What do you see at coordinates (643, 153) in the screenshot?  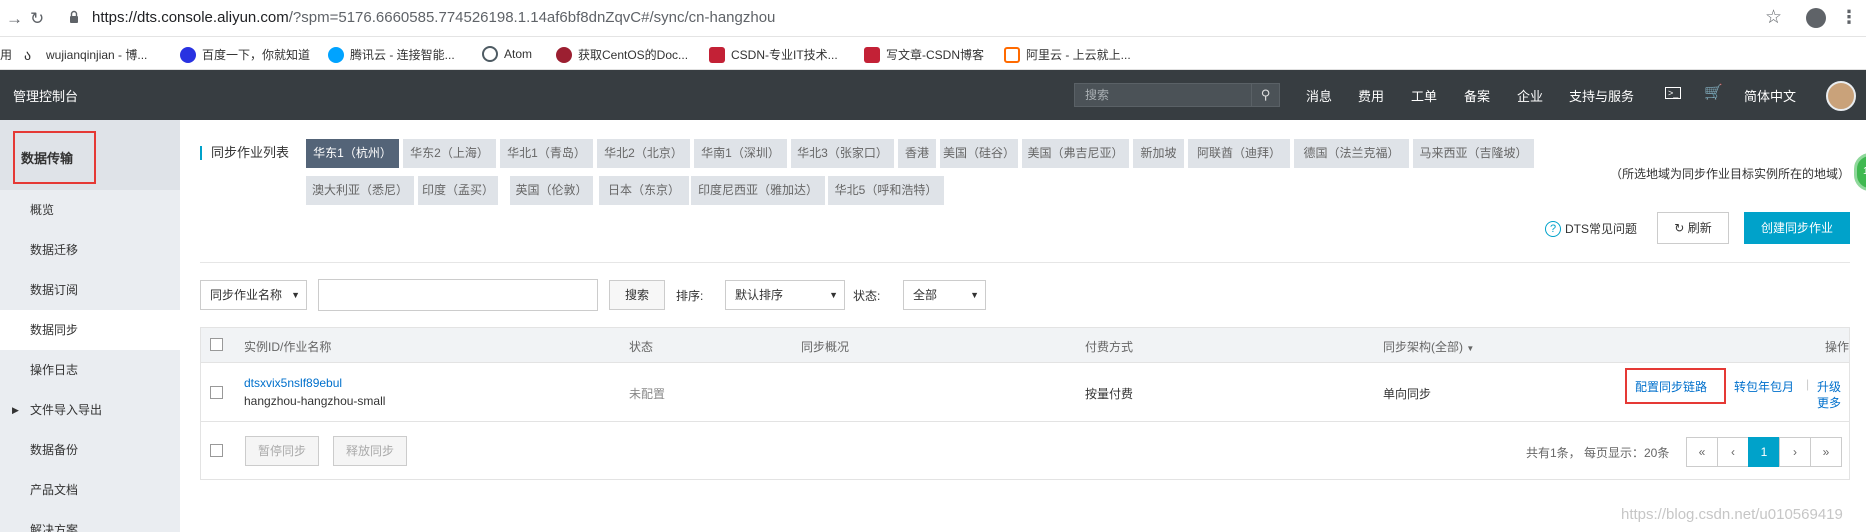 I see `region-tab: 华北2（北京）` at bounding box center [643, 153].